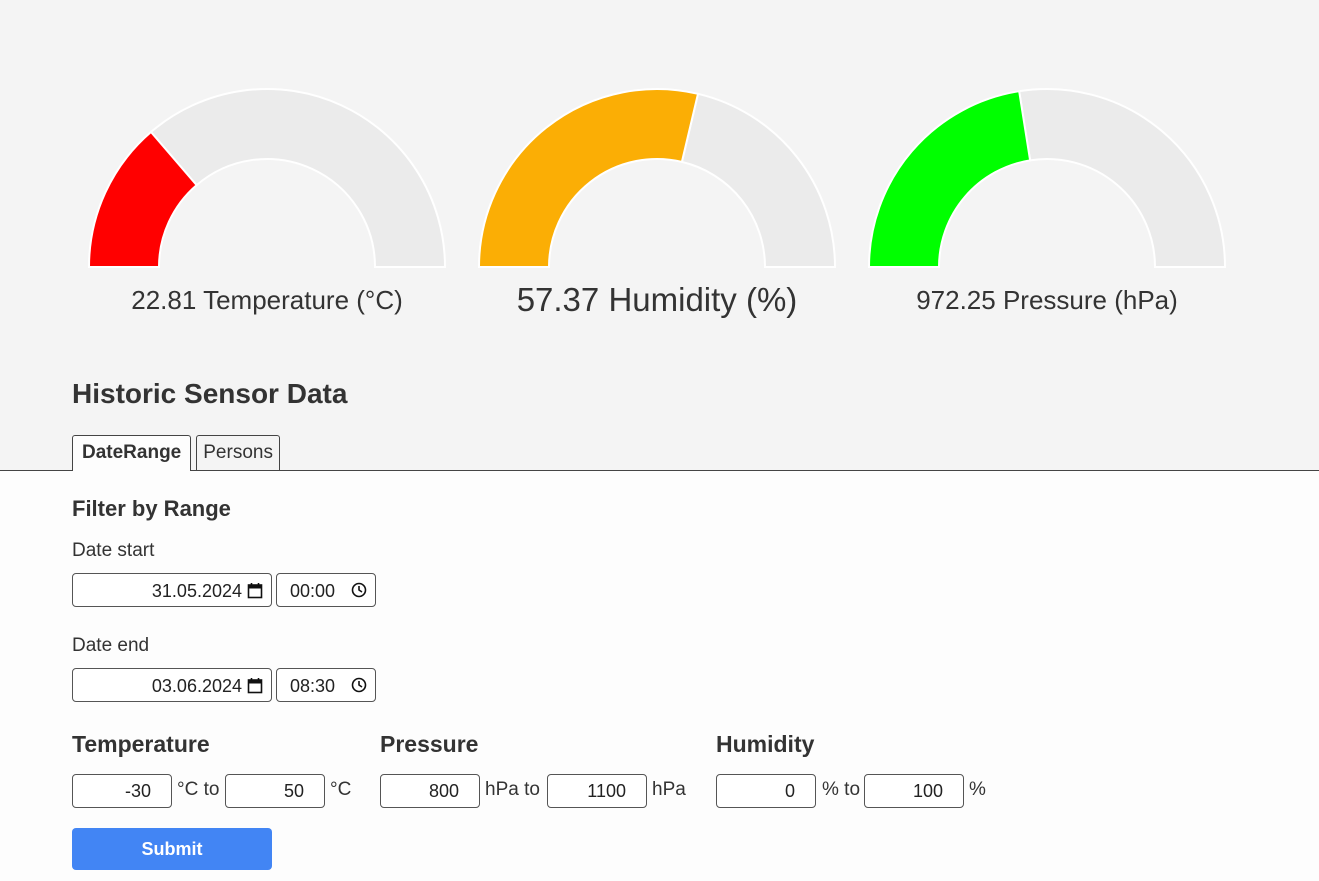 The width and height of the screenshot is (1319, 881). I want to click on pressure-gauge-fill, so click(949, 179).